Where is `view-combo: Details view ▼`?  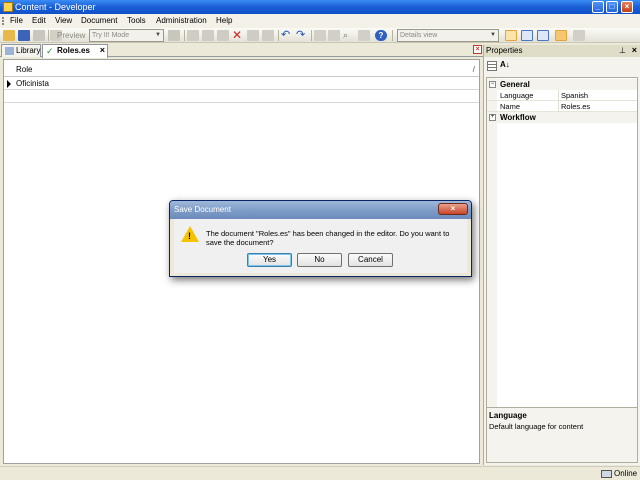
view-combo: Details view ▼ is located at coordinates (448, 35).